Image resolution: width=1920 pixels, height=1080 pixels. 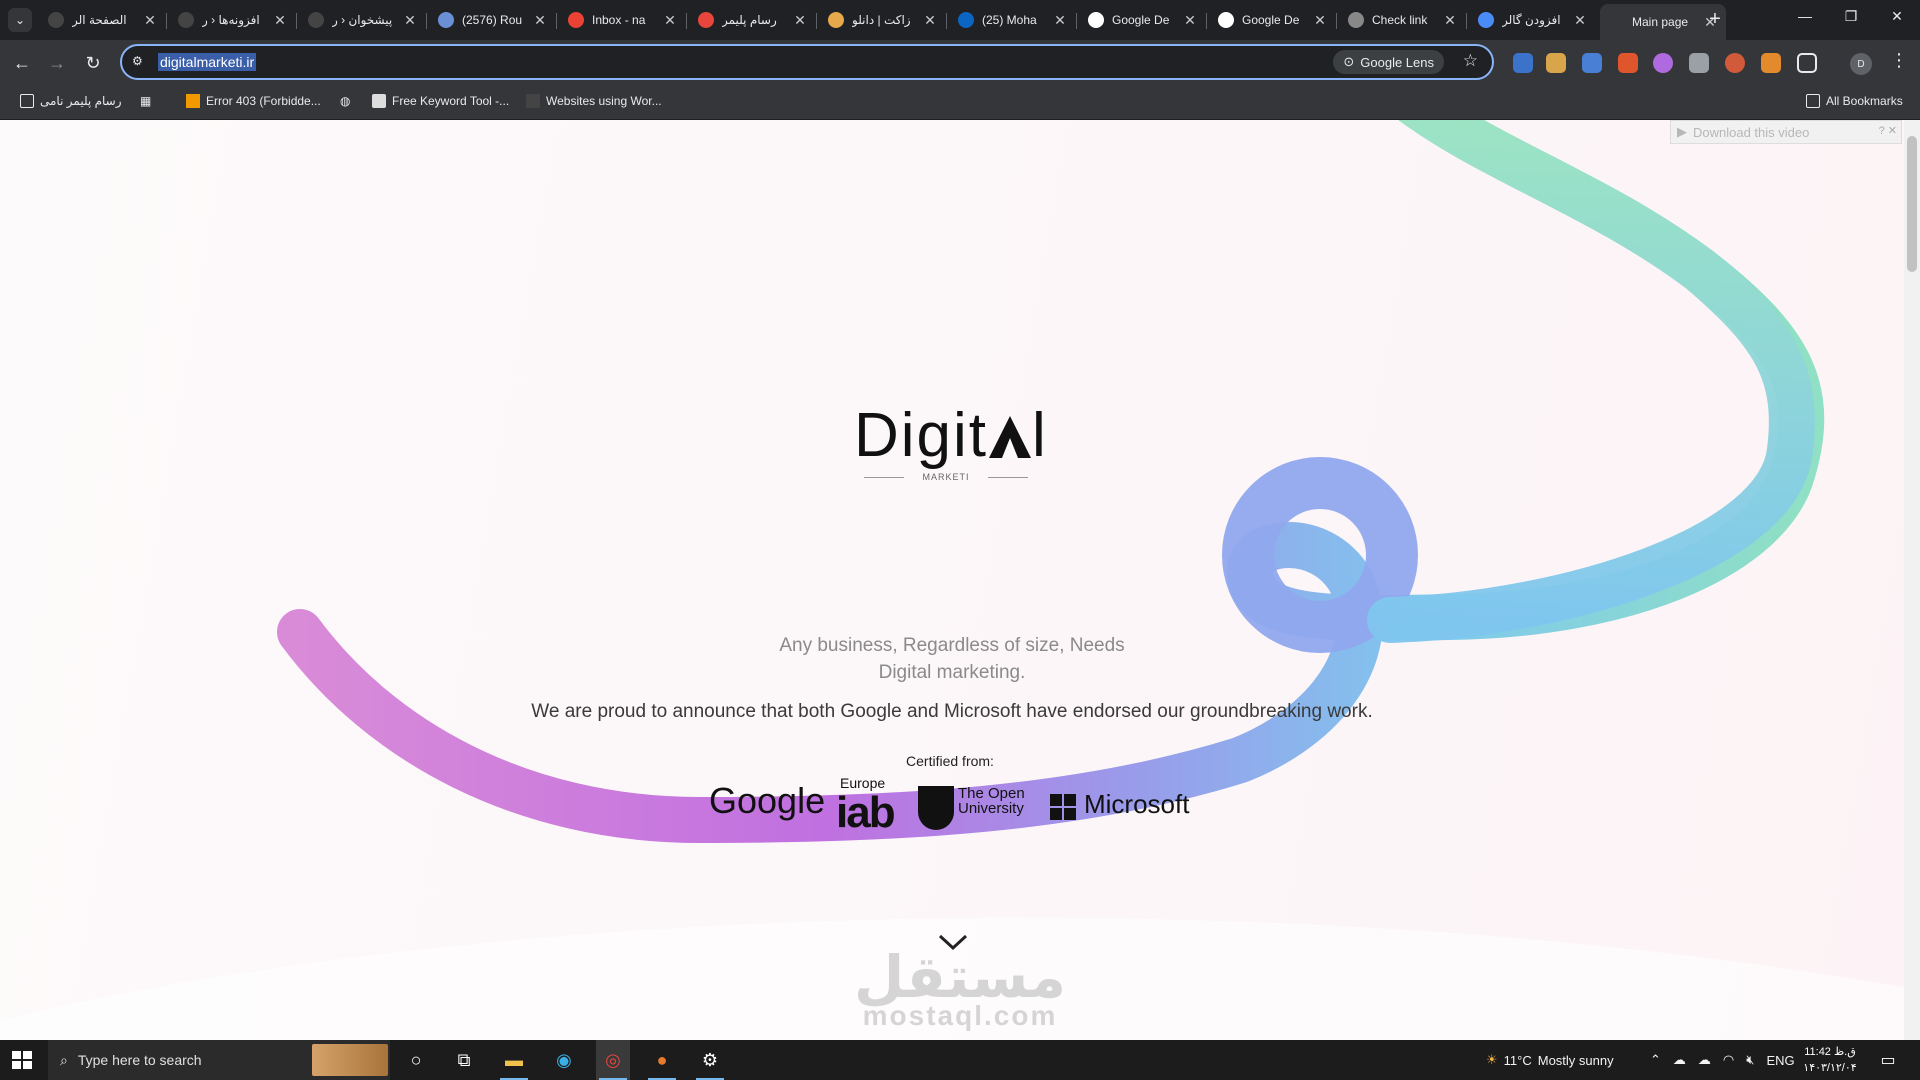 What do you see at coordinates (493, 20) in the screenshot?
I see `browser-tab: (2576) Rou ✕` at bounding box center [493, 20].